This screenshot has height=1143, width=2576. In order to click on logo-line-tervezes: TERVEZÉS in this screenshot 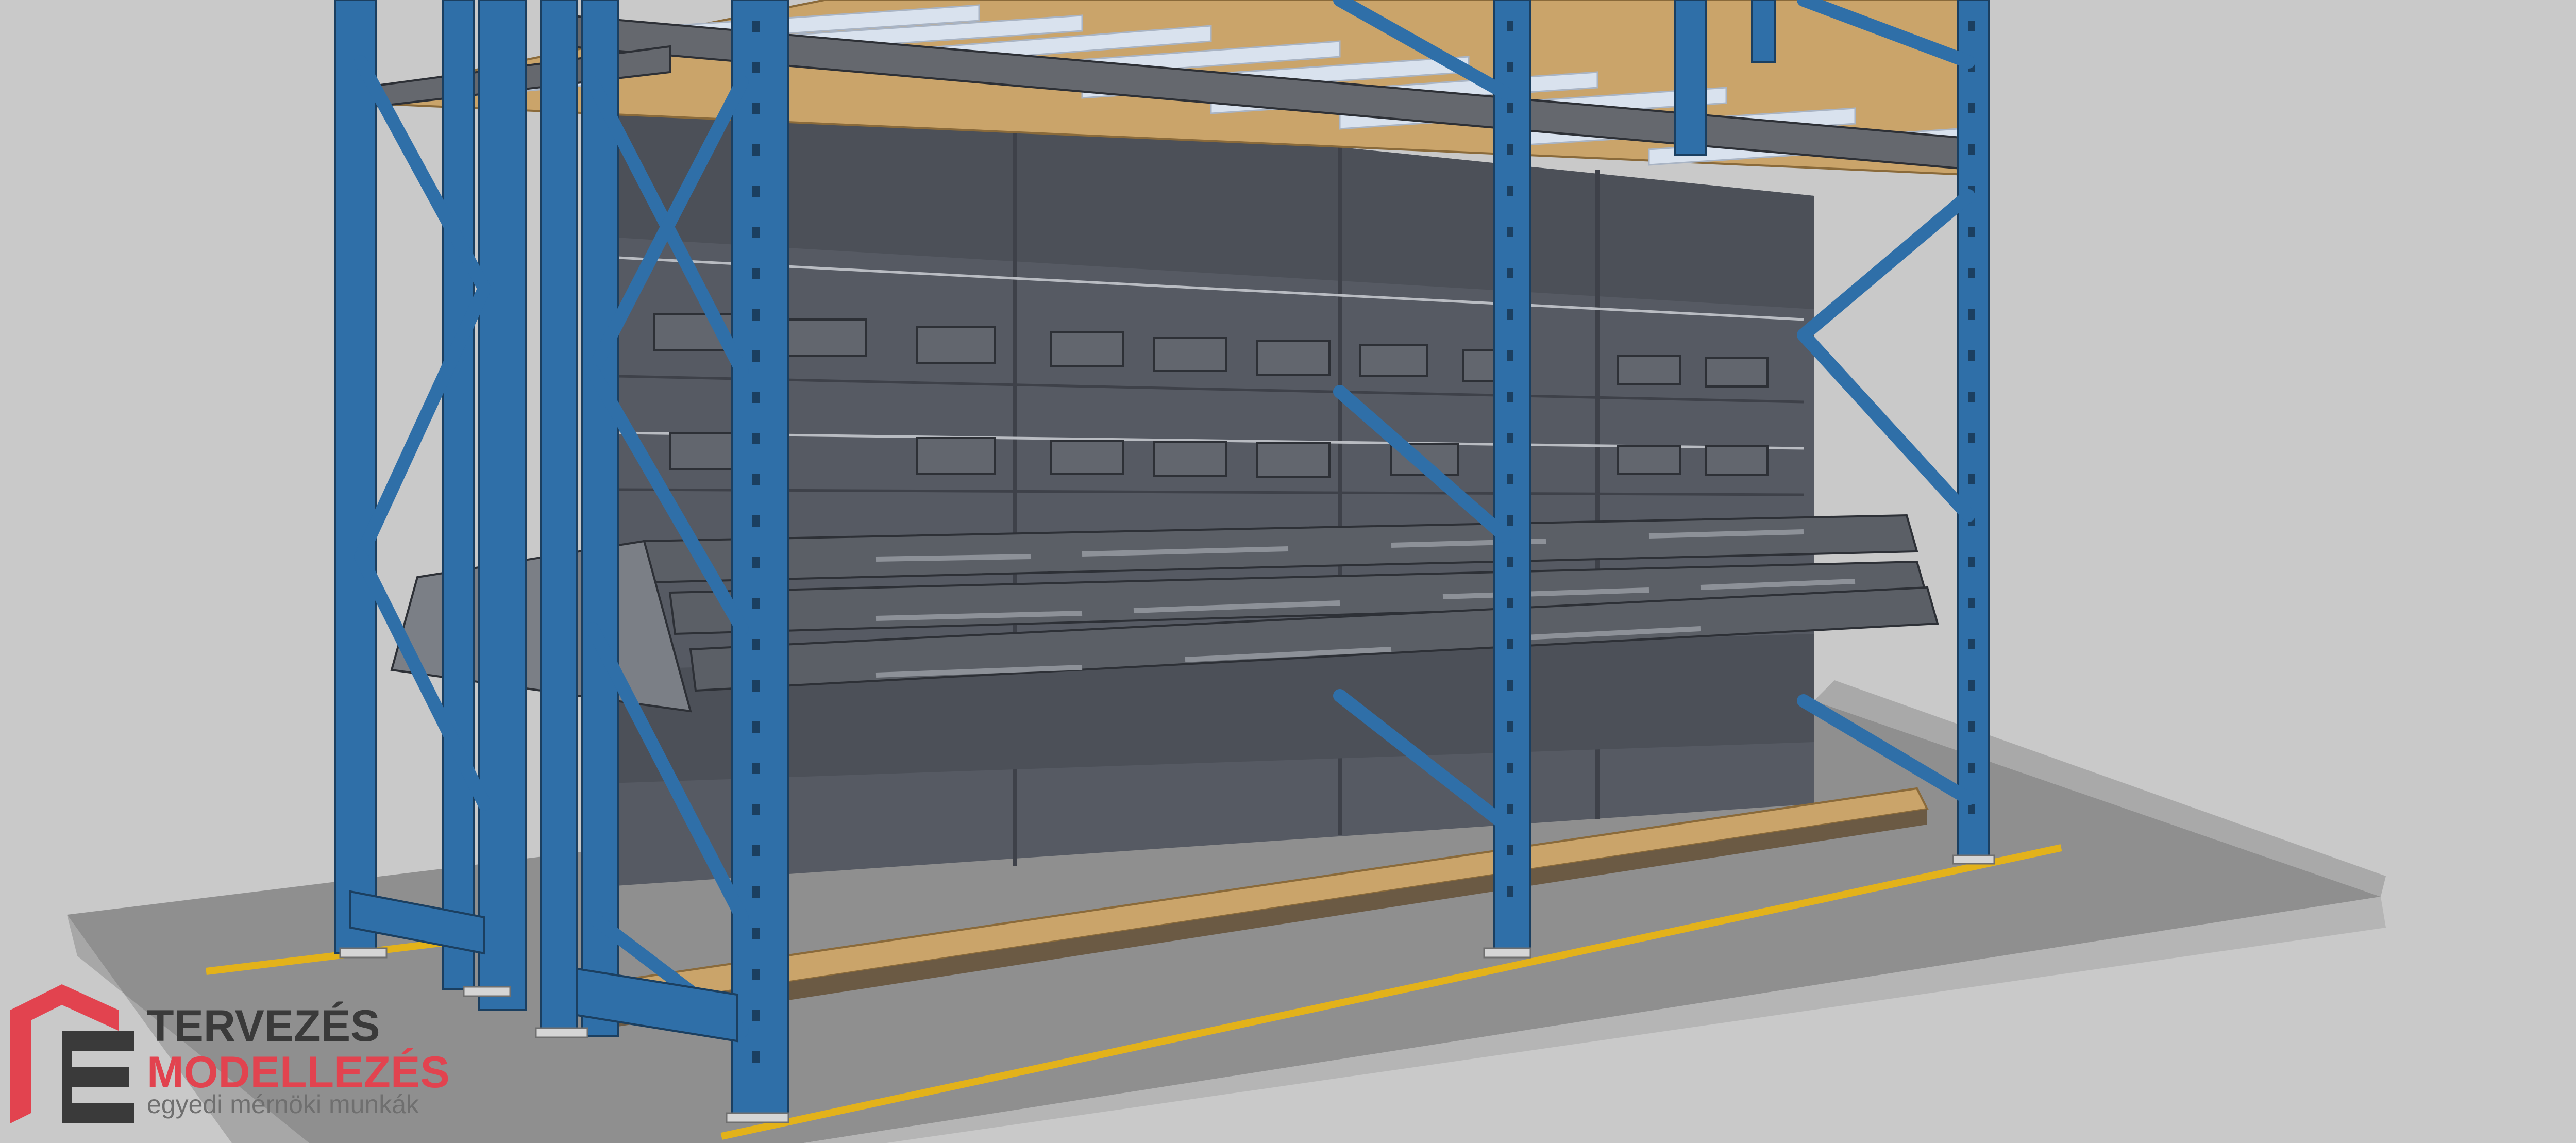, I will do `click(263, 1026)`.